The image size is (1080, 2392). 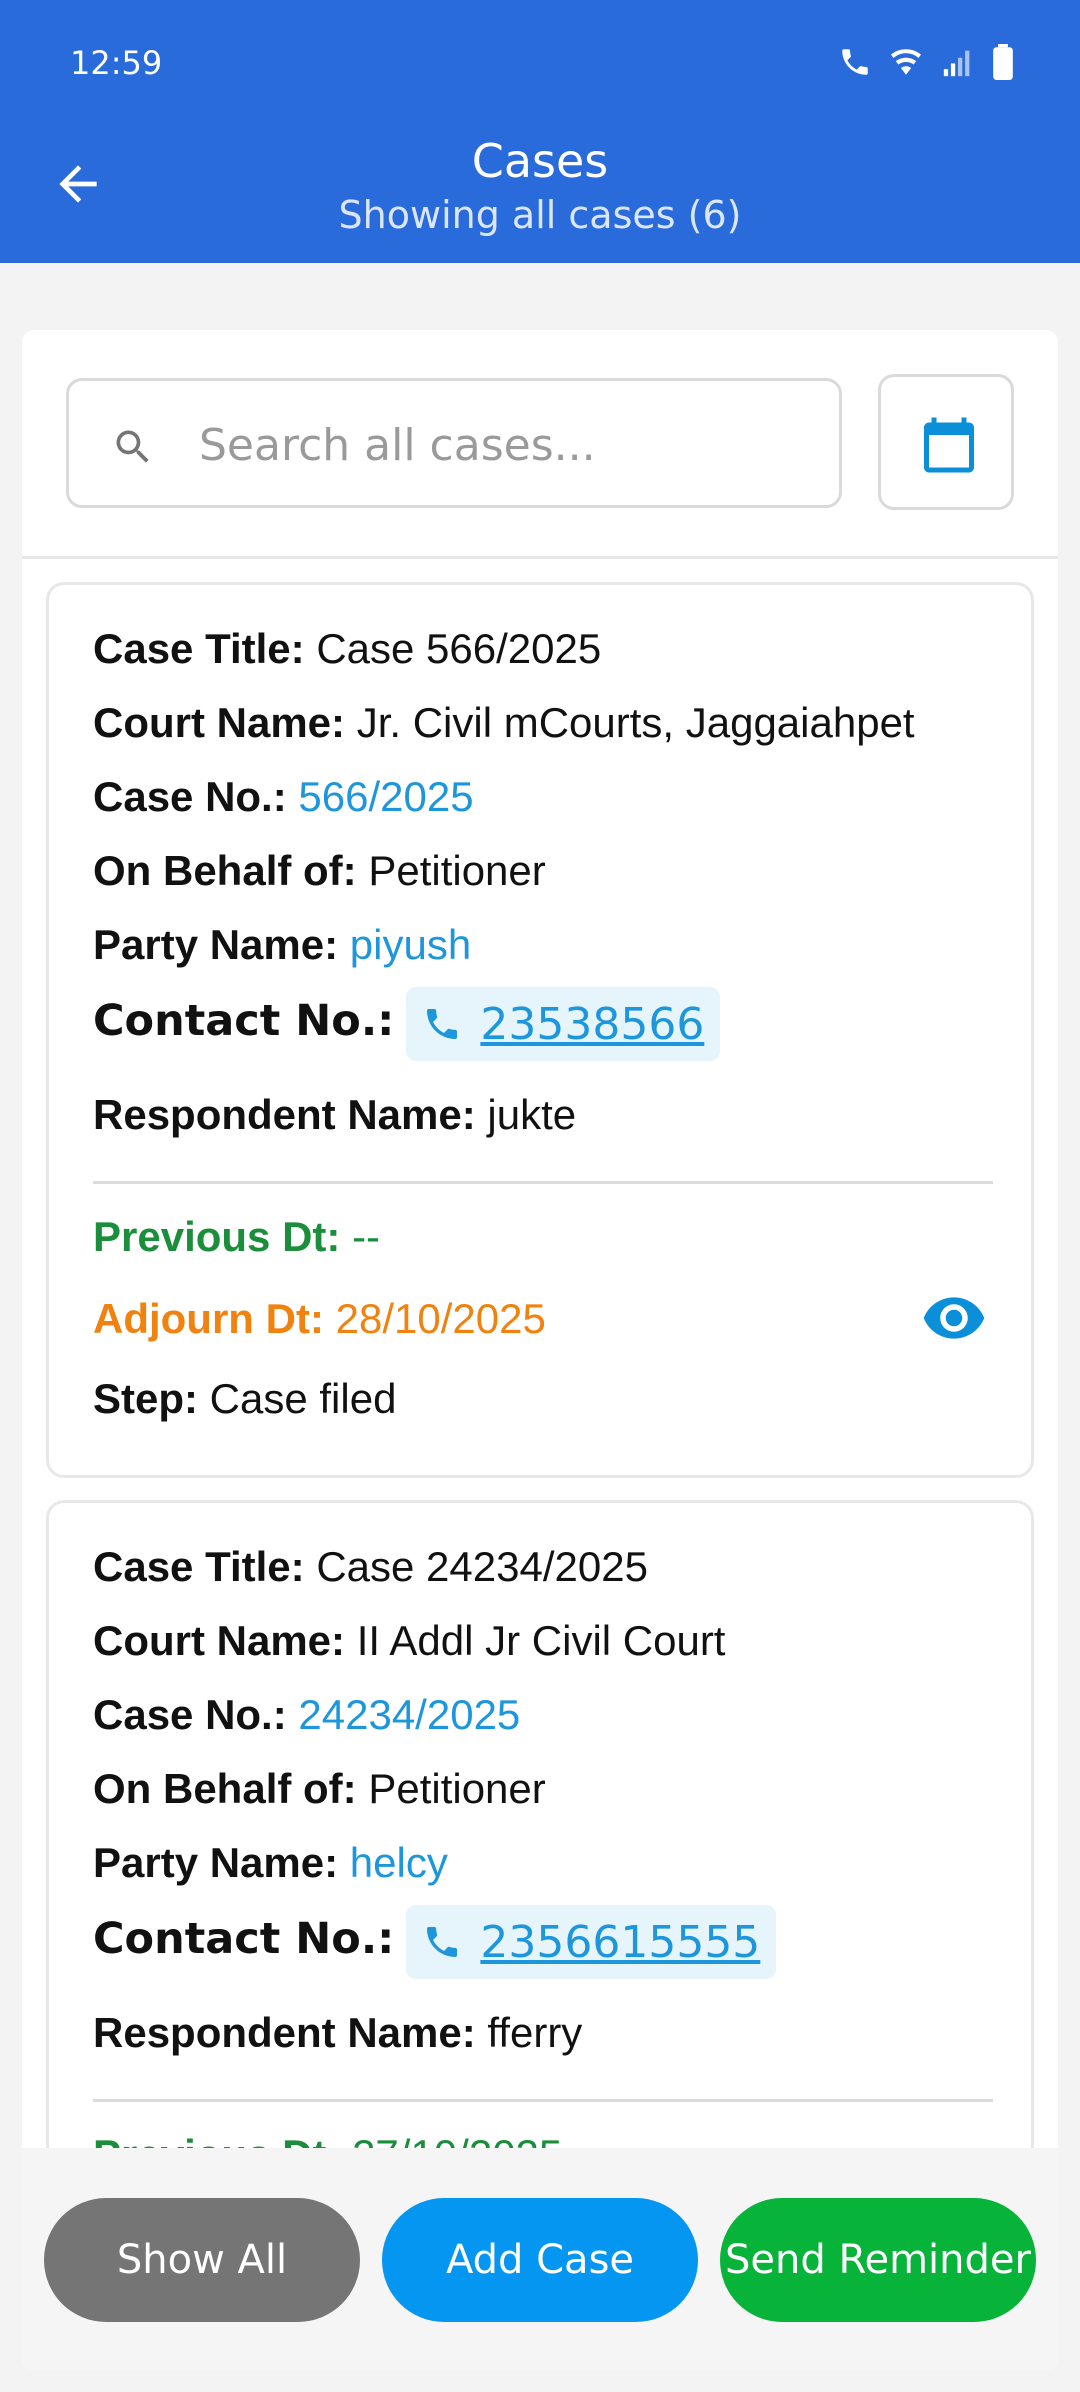 What do you see at coordinates (1003, 62) in the screenshot?
I see `battery-icon` at bounding box center [1003, 62].